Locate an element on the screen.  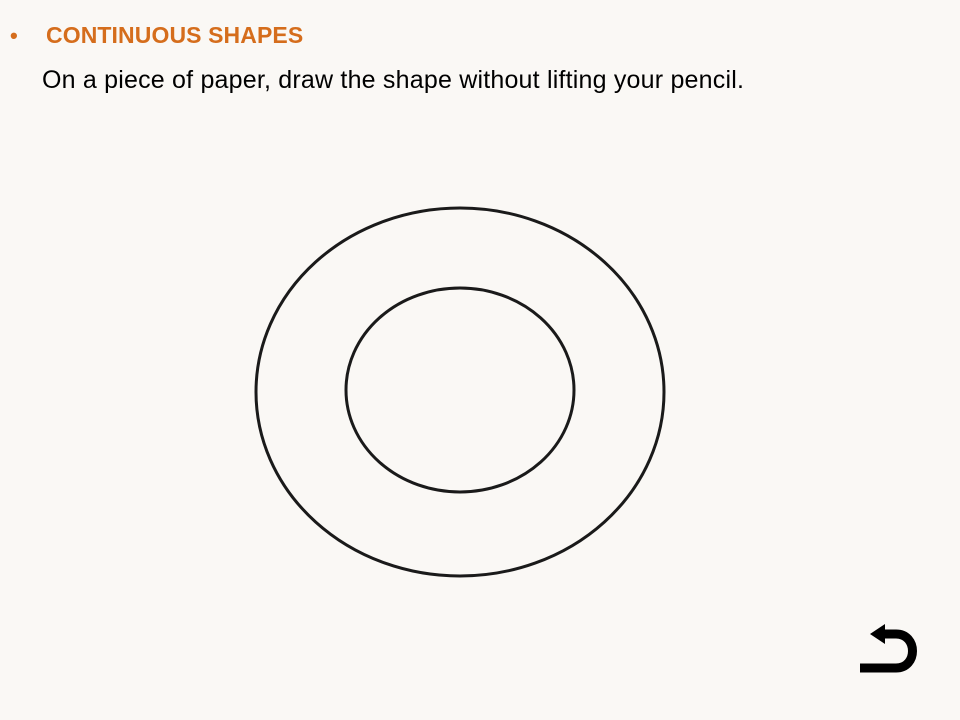
back-button is located at coordinates (888, 652).